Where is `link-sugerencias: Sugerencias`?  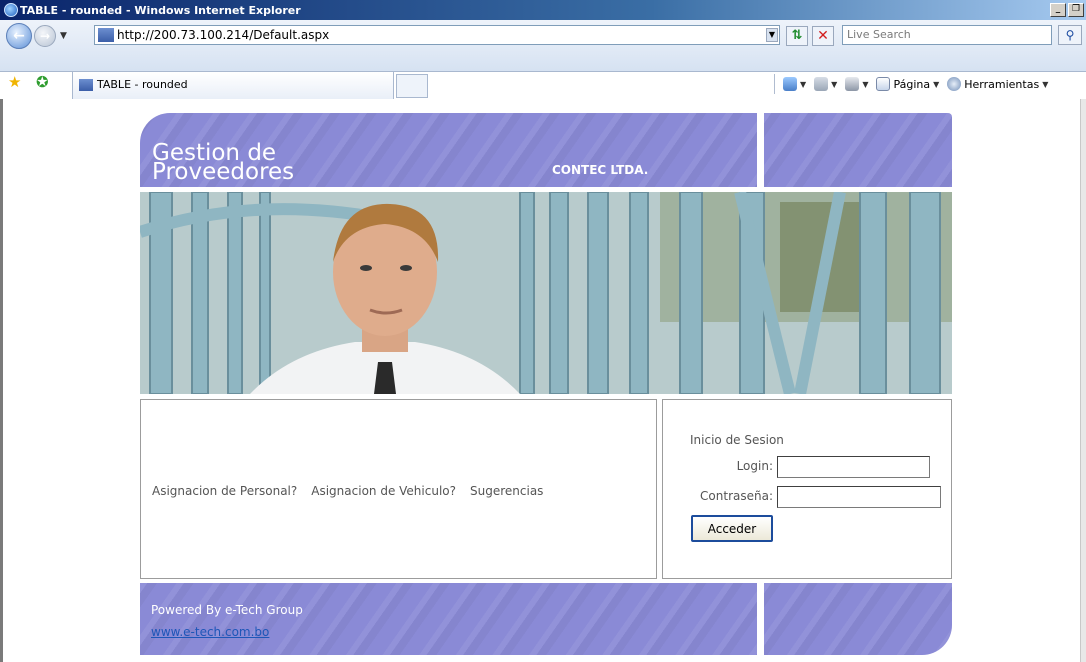
link-sugerencias: Sugerencias is located at coordinates (506, 491).